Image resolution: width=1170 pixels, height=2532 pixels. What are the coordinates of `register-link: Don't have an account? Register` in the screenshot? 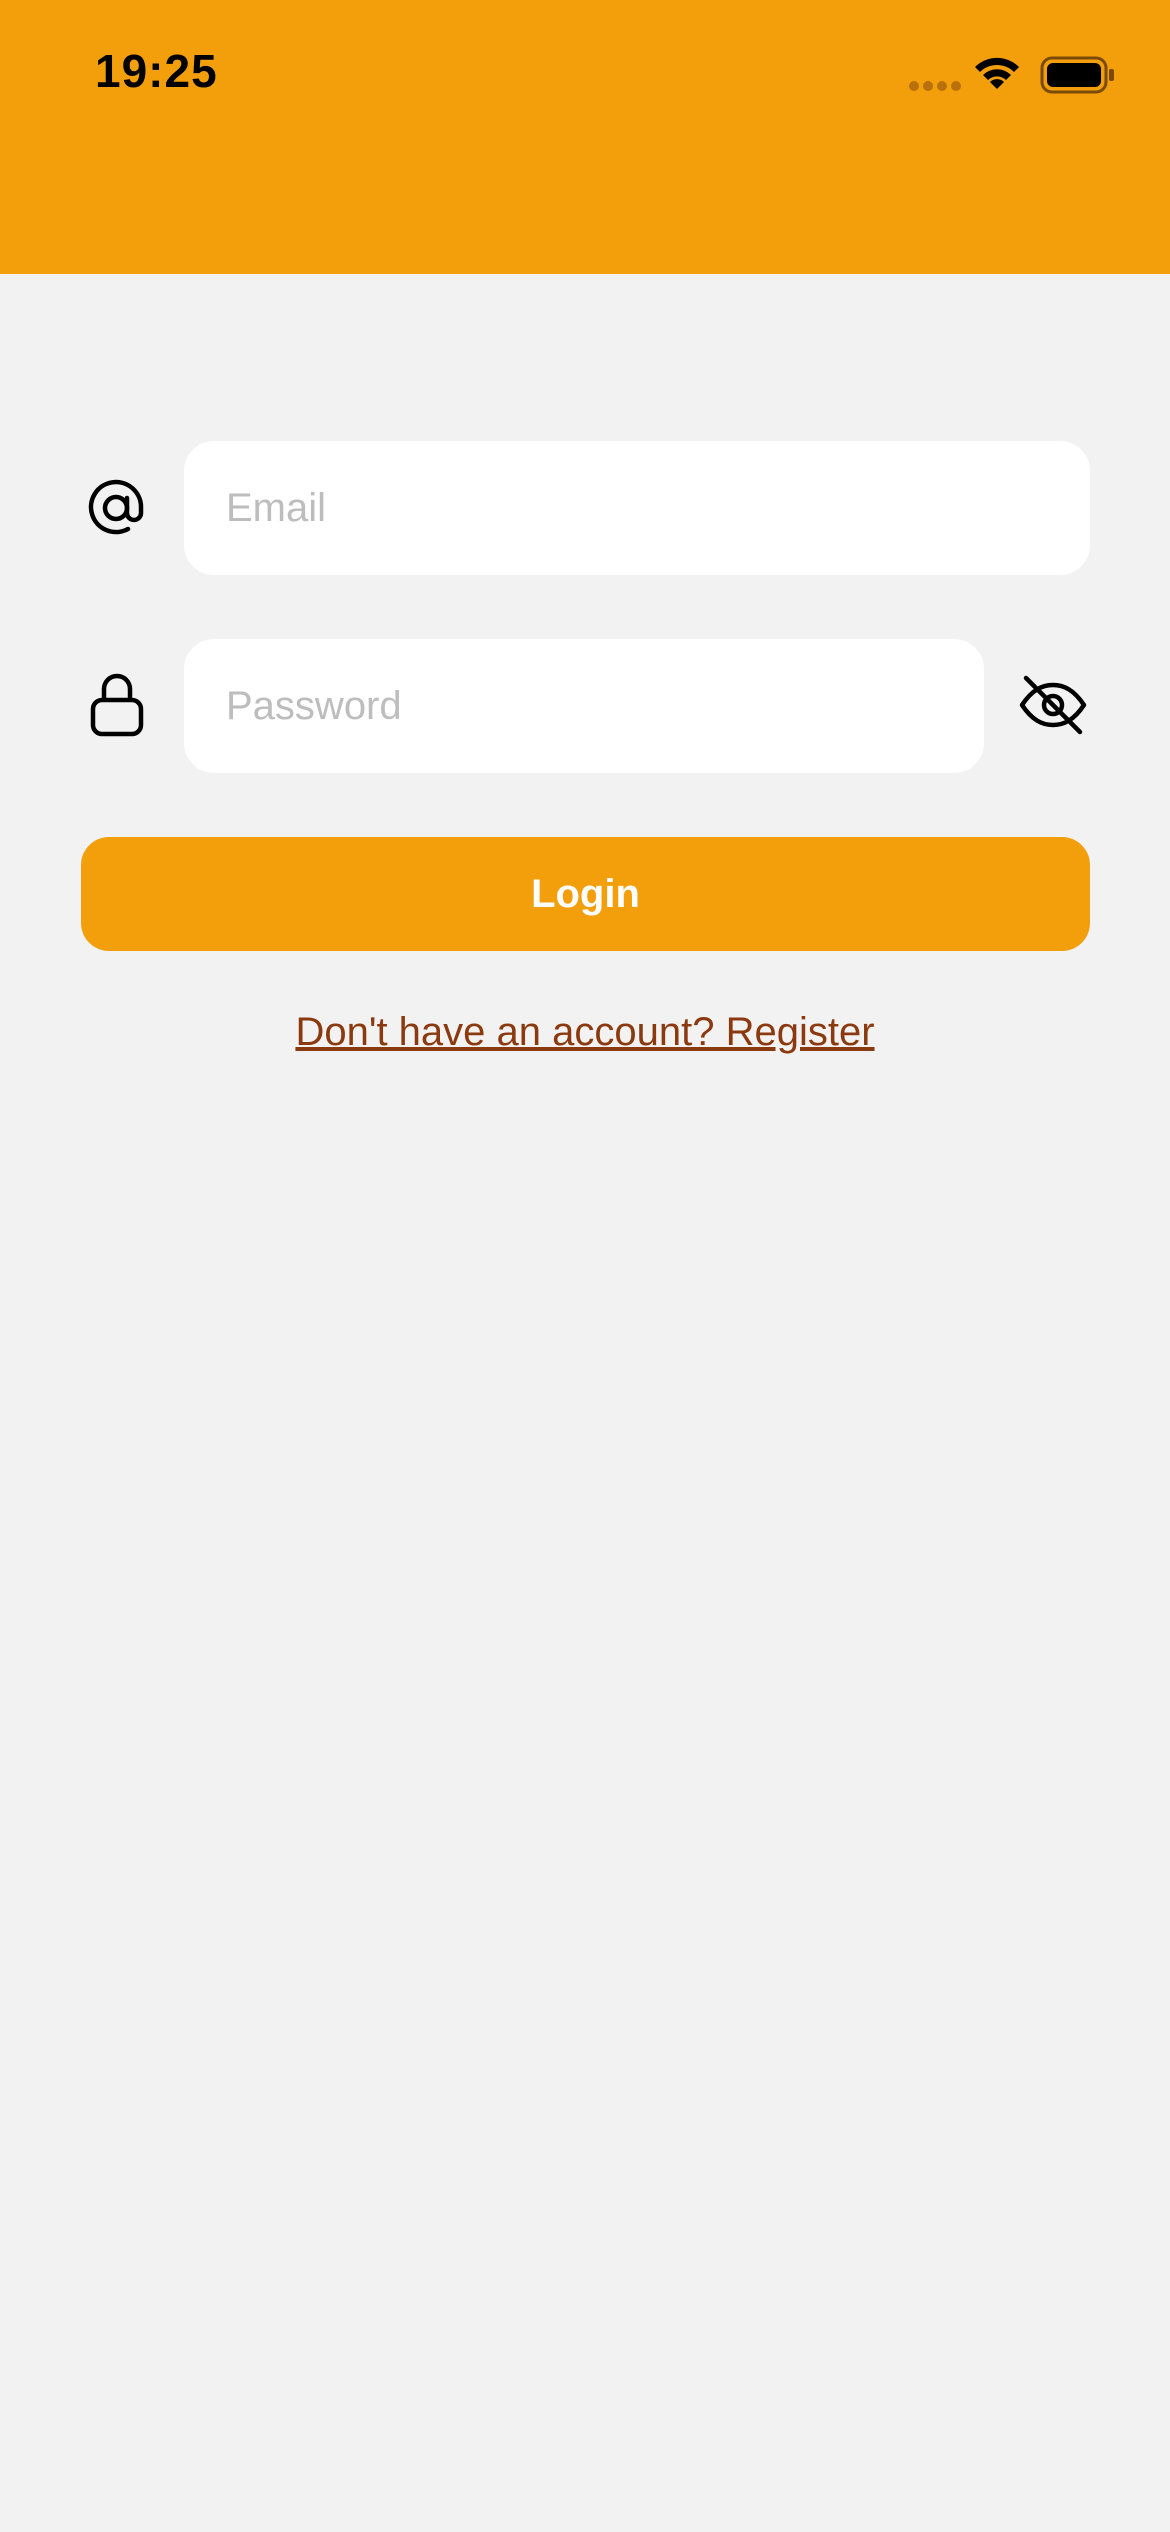 It's located at (585, 1032).